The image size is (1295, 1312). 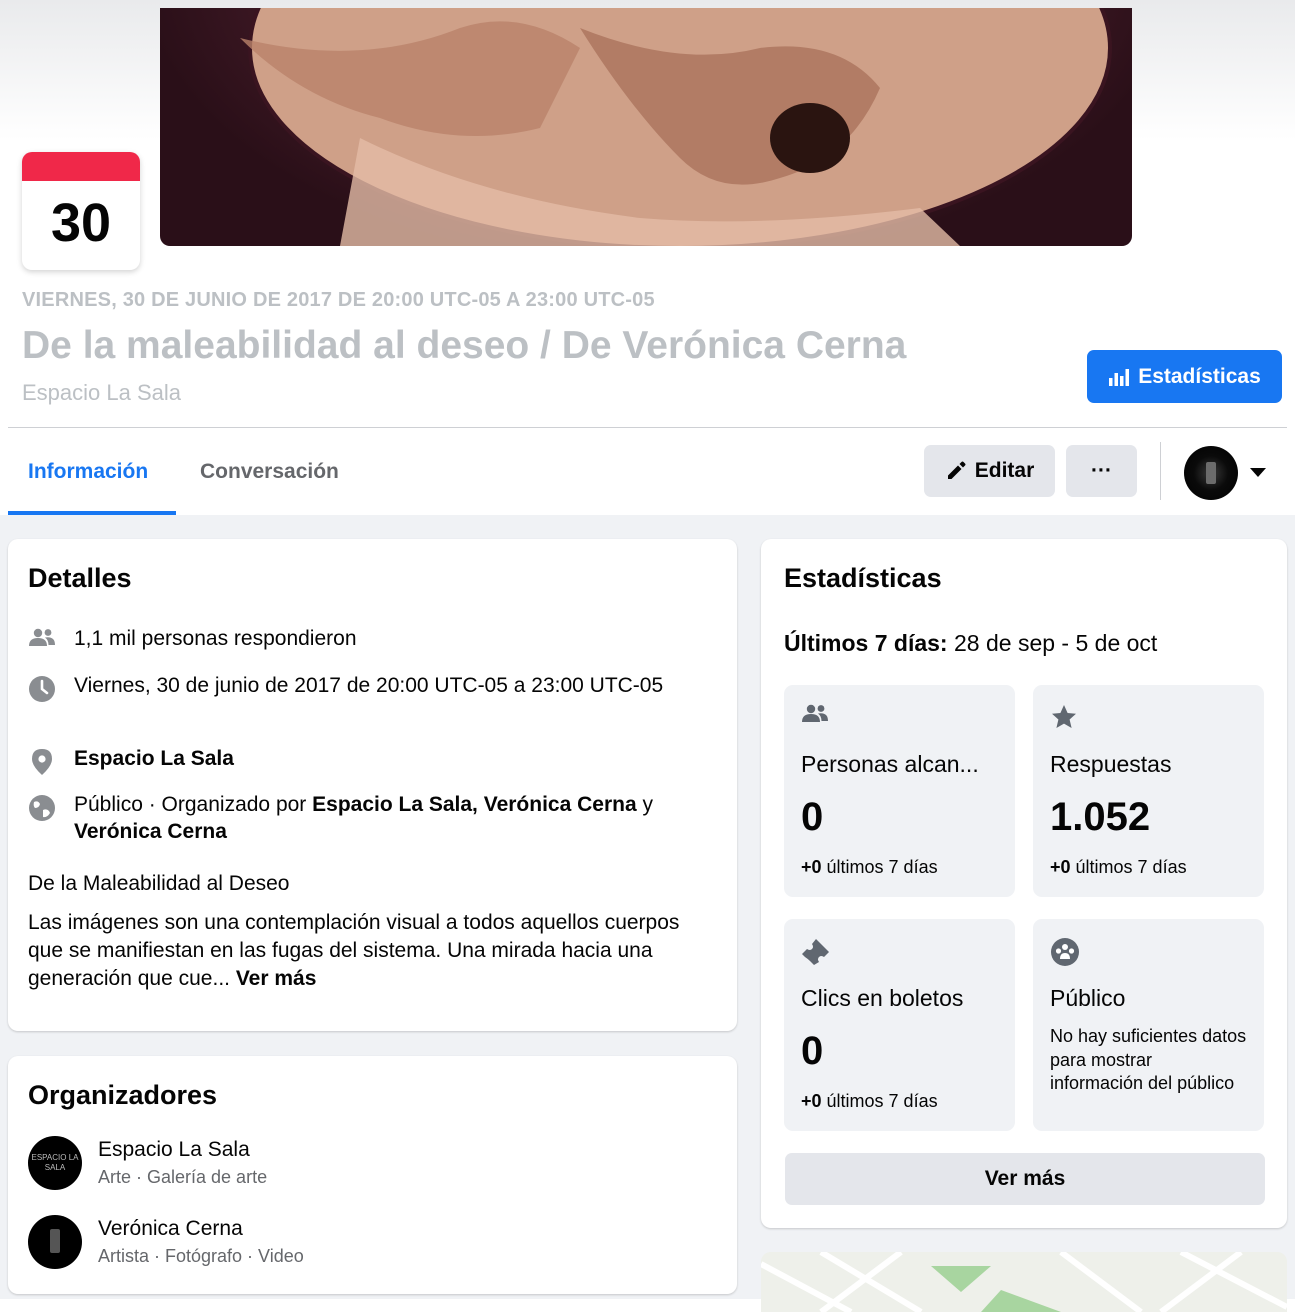 What do you see at coordinates (1004, 470) in the screenshot?
I see `edit-button-label: Editar` at bounding box center [1004, 470].